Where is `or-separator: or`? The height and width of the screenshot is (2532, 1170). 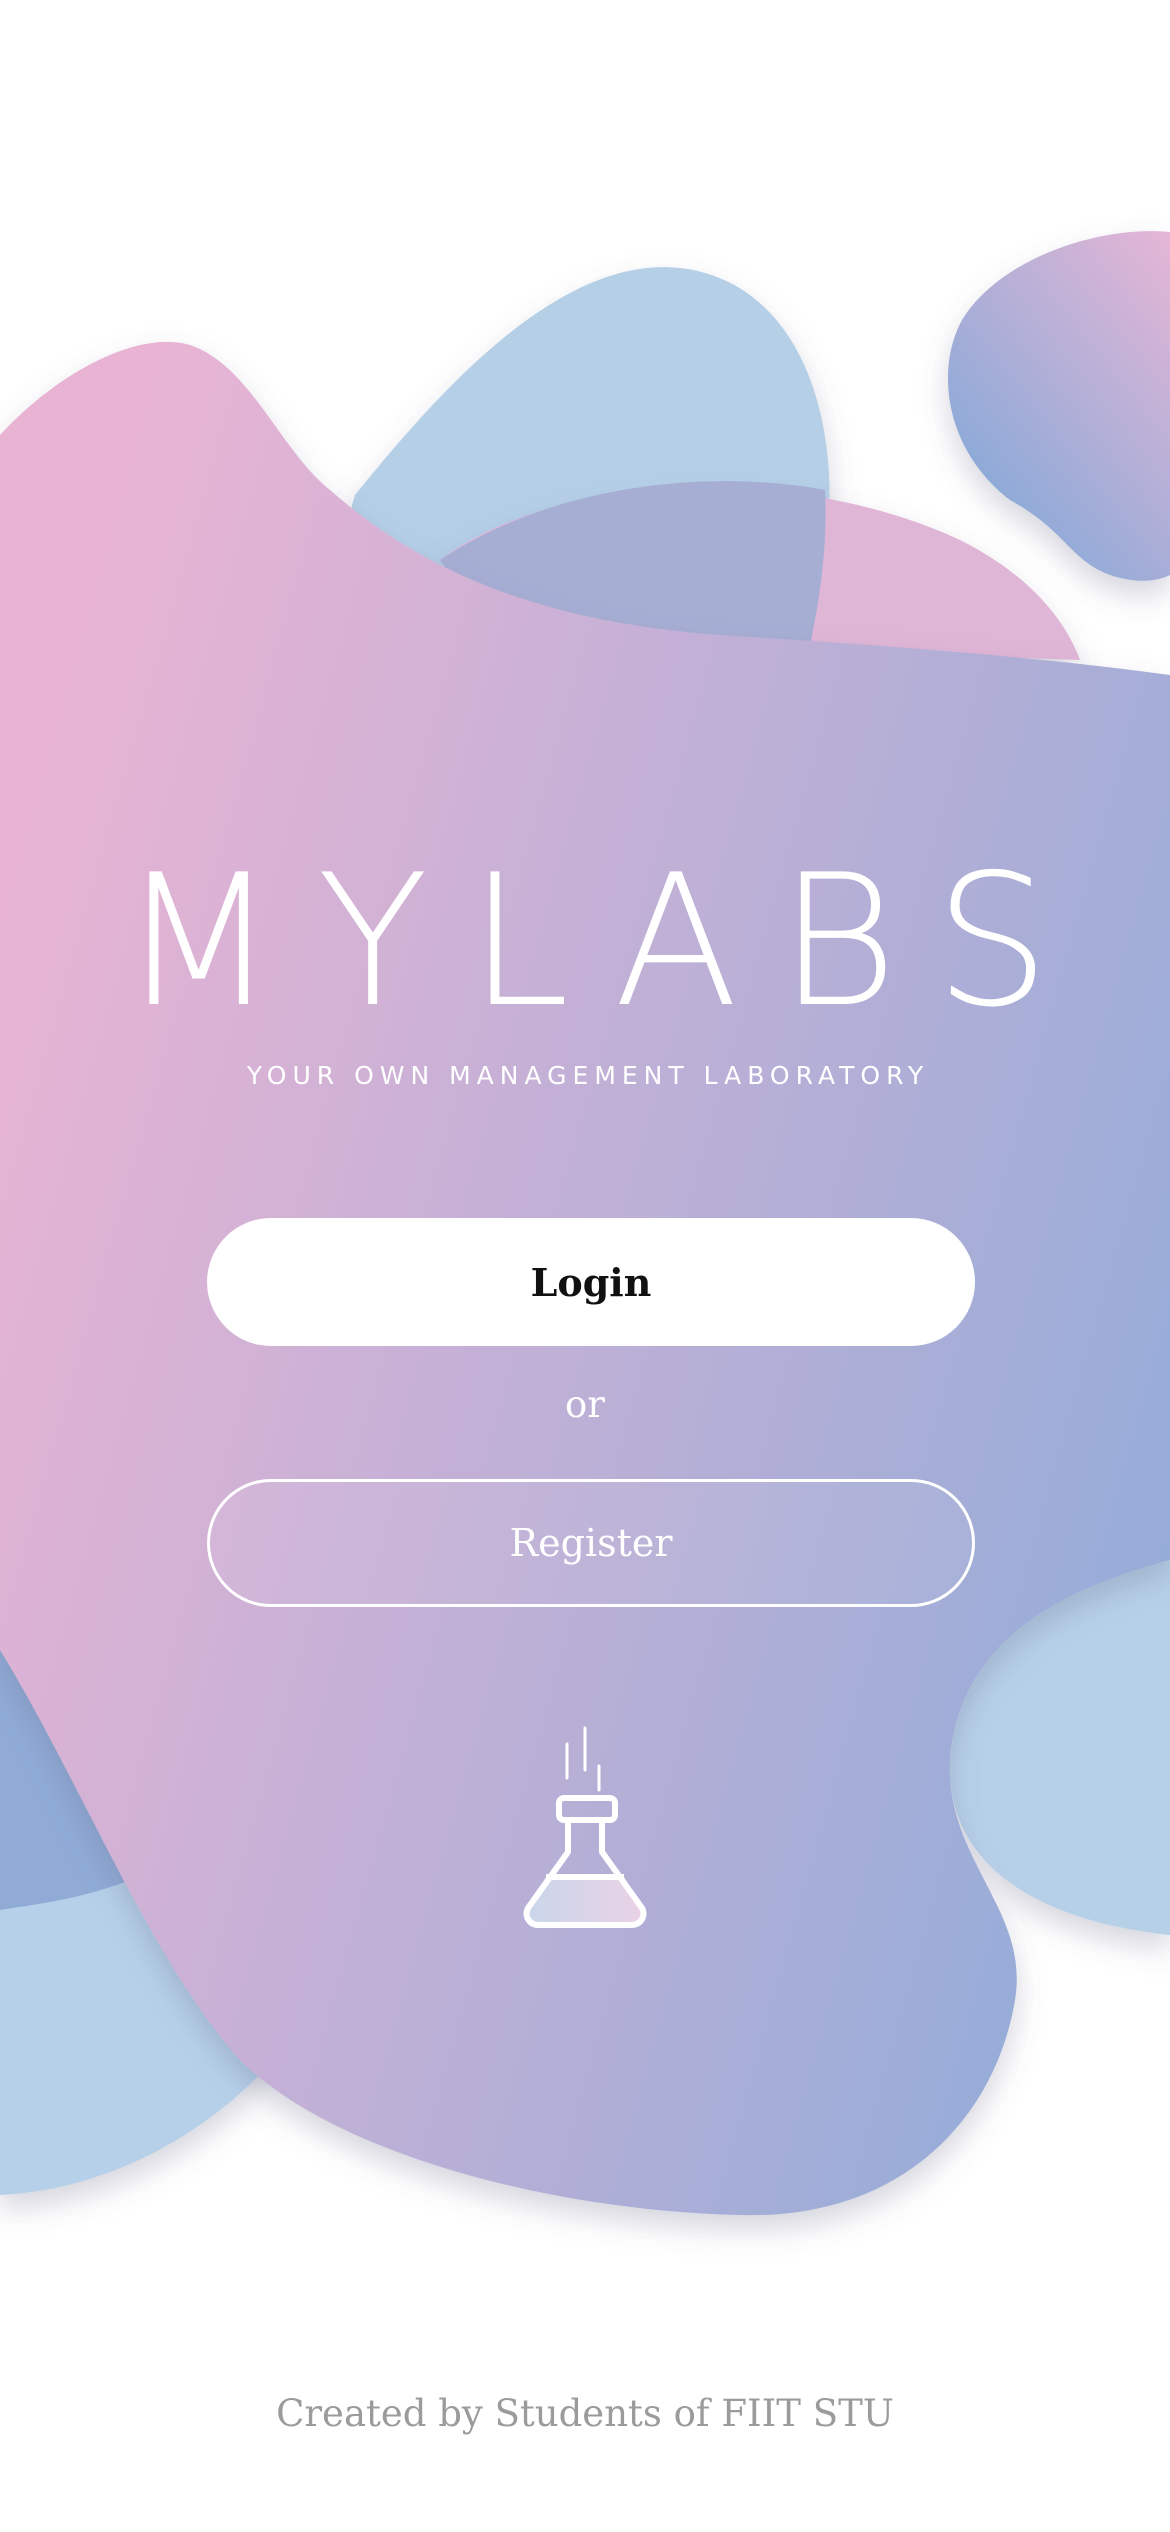 or-separator: or is located at coordinates (585, 1404).